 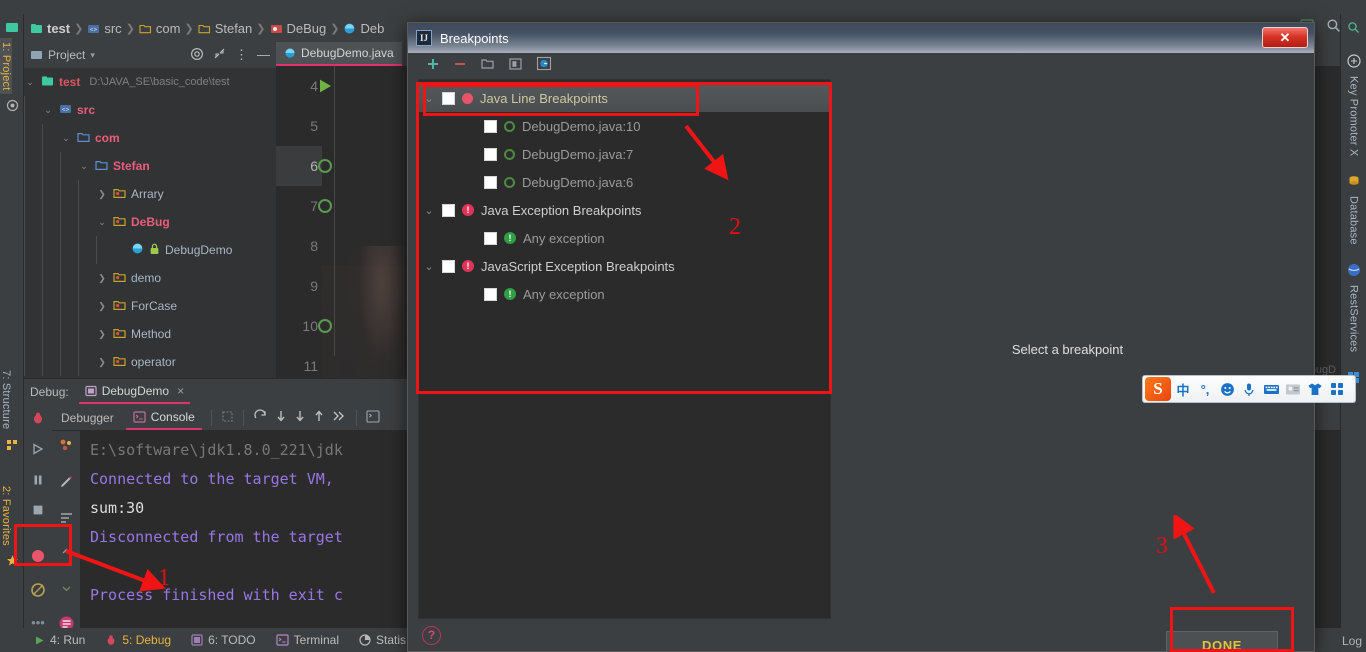 I want to click on stop-program-button, so click(x=38, y=512).